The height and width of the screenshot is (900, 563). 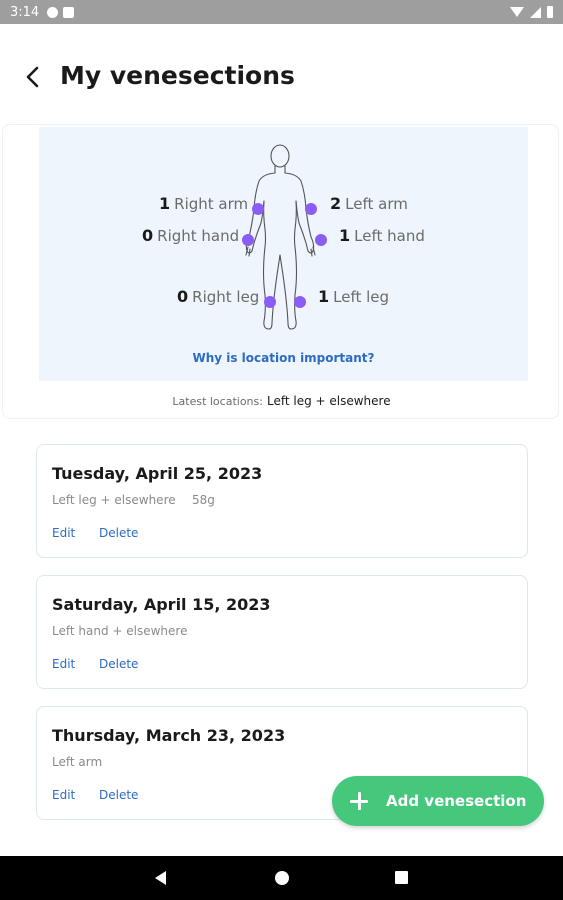 I want to click on back-triangle-icon, so click(x=160, y=878).